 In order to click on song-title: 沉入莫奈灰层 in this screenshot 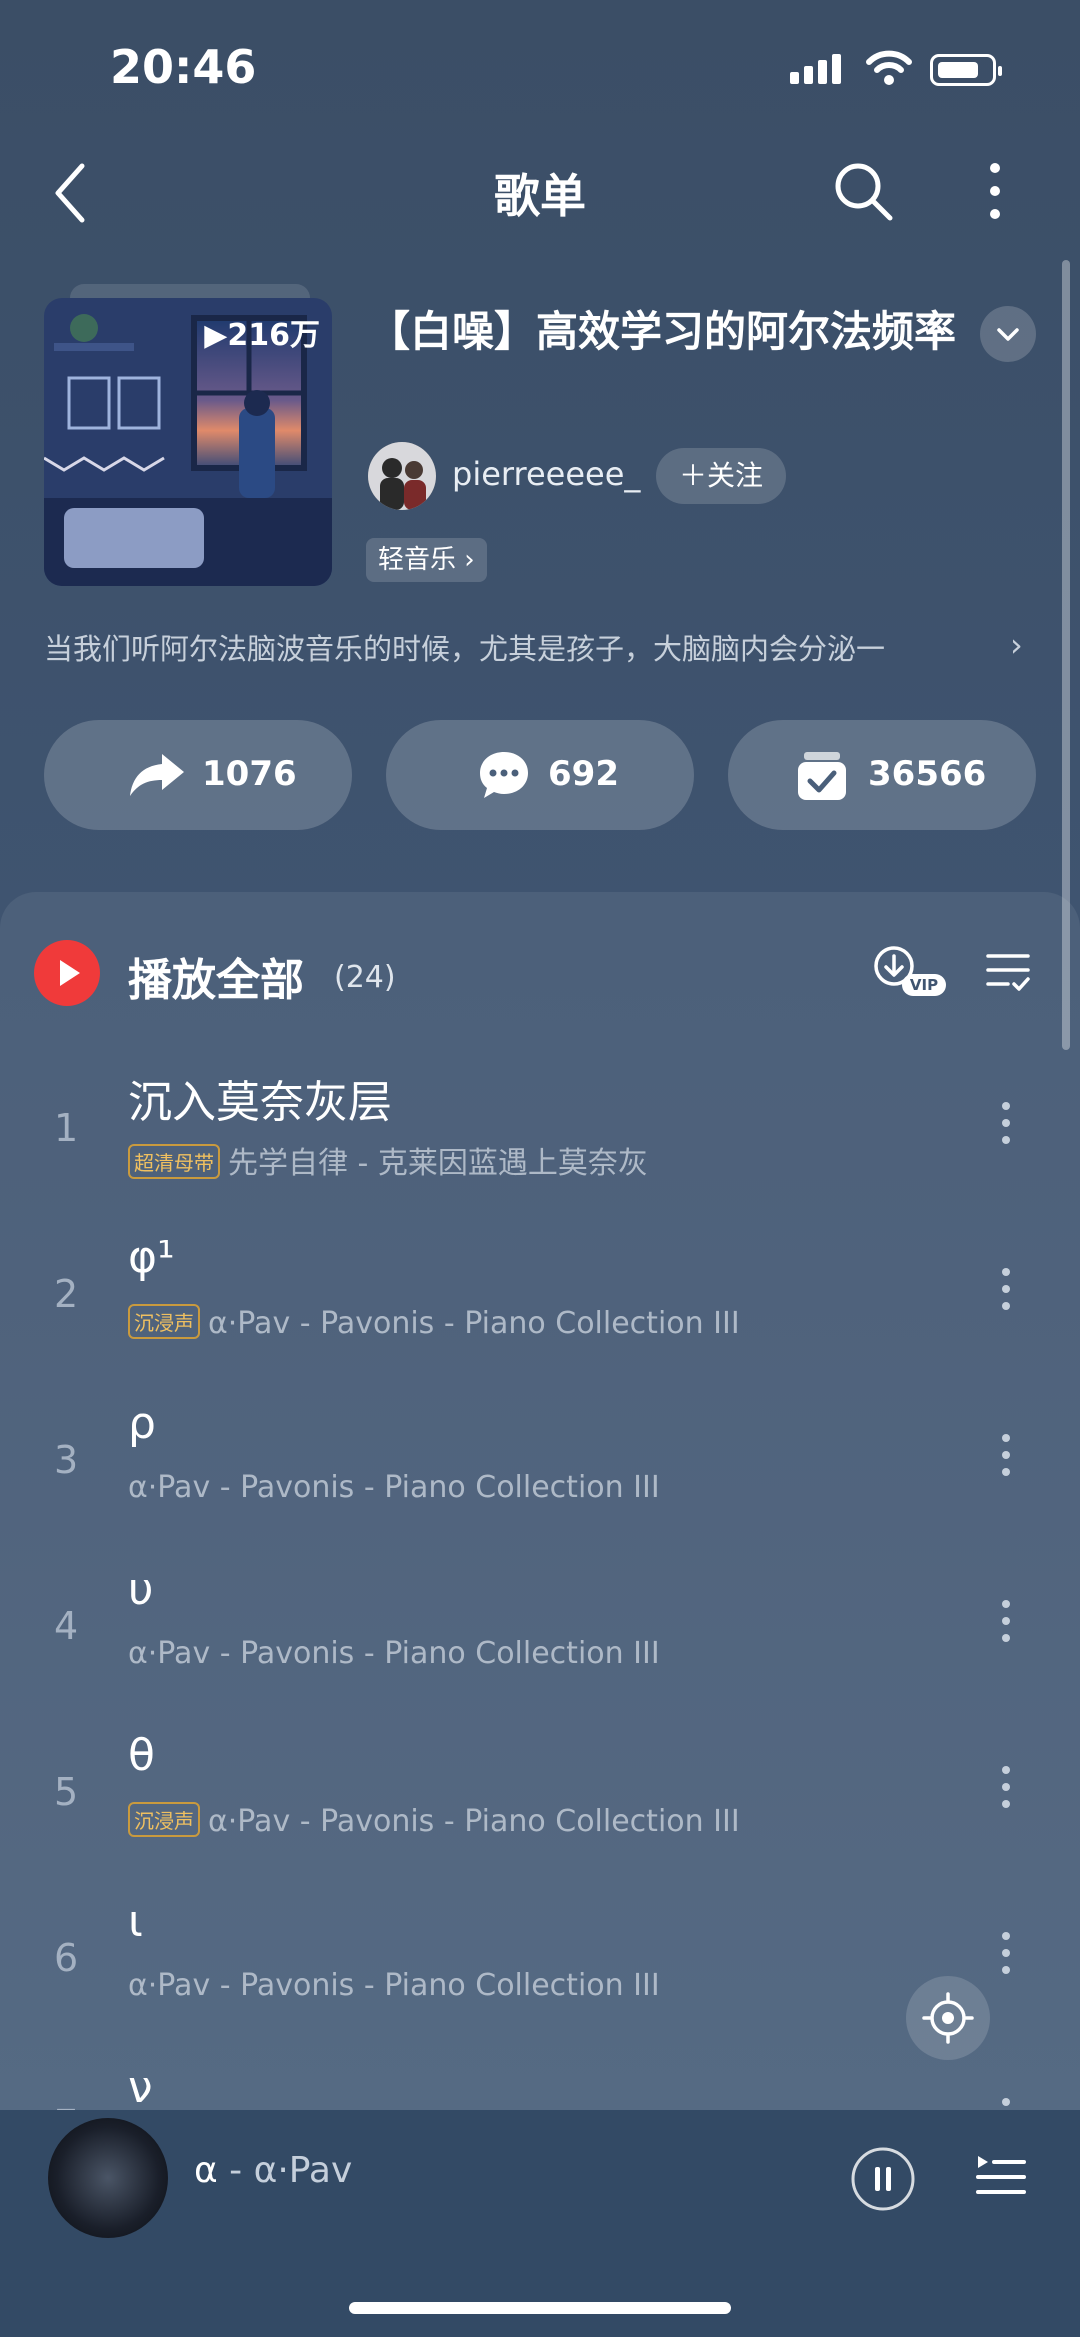, I will do `click(260, 1102)`.